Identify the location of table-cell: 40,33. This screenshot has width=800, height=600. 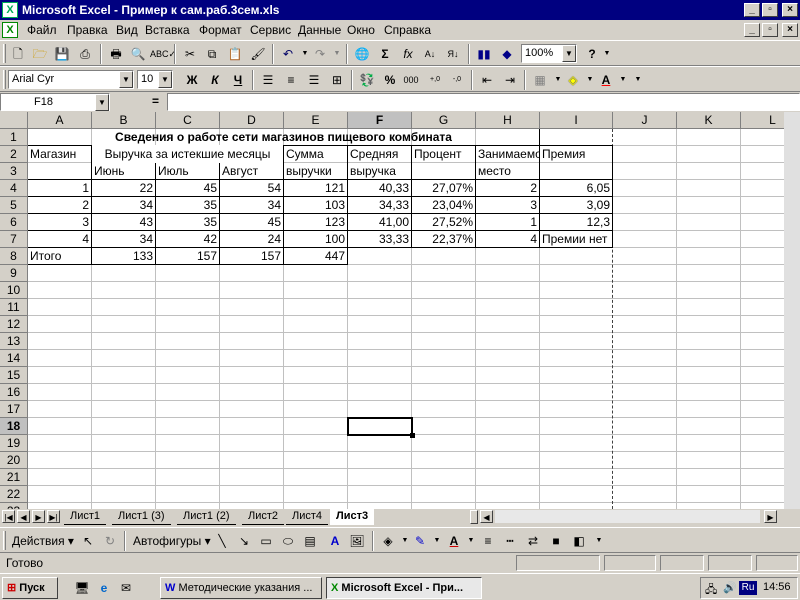
(379, 188).